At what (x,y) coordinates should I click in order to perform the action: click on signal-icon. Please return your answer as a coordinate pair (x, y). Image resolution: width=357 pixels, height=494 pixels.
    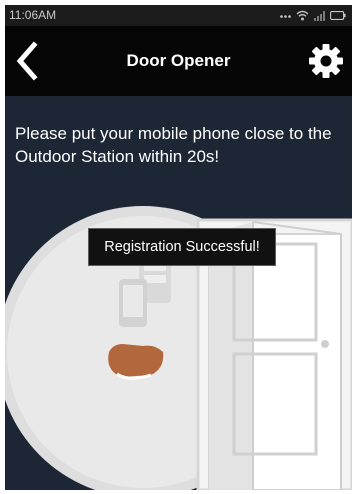
    Looking at the image, I should click on (319, 15).